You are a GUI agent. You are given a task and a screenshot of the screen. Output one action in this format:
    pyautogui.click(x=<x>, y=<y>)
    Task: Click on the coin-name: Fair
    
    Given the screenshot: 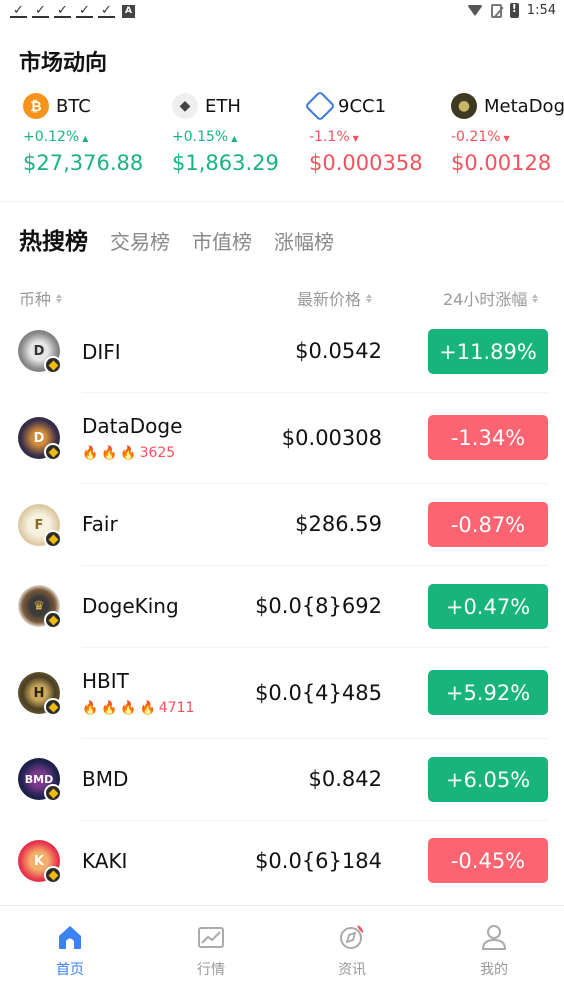 What is the action you would take?
    pyautogui.click(x=100, y=524)
    